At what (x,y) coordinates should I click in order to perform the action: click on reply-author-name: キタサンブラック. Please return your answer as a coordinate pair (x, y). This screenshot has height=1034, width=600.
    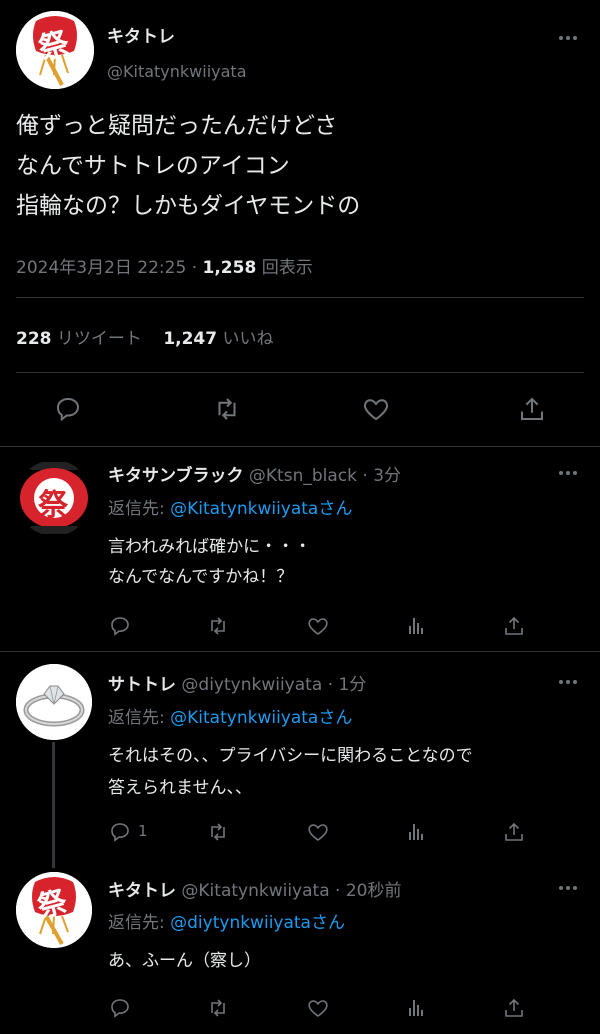
    Looking at the image, I should click on (176, 476).